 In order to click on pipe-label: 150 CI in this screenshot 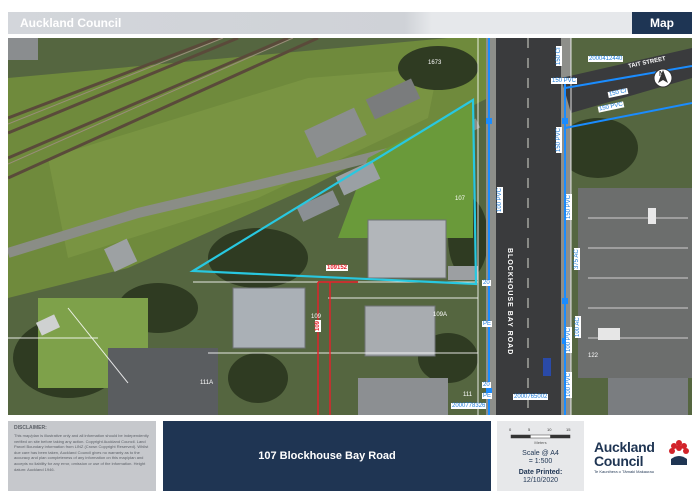, I will do `click(559, 56)`.